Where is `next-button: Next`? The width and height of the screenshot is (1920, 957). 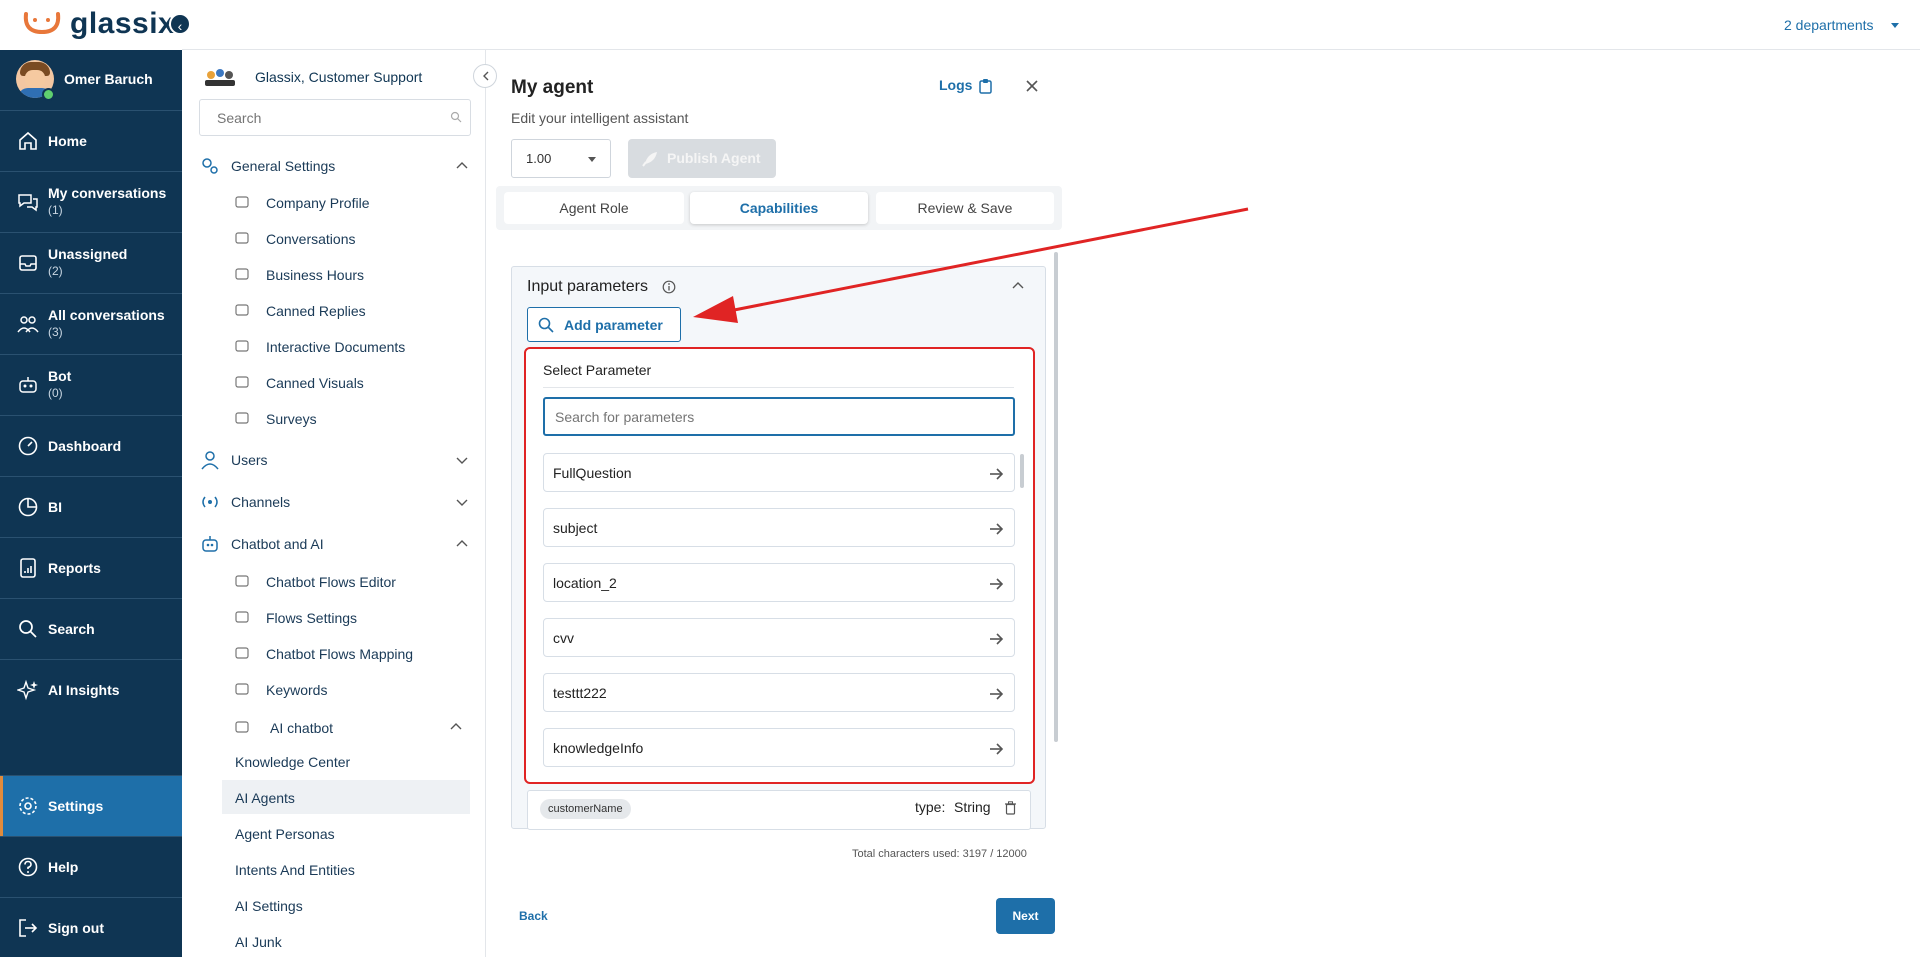 next-button: Next is located at coordinates (1025, 916).